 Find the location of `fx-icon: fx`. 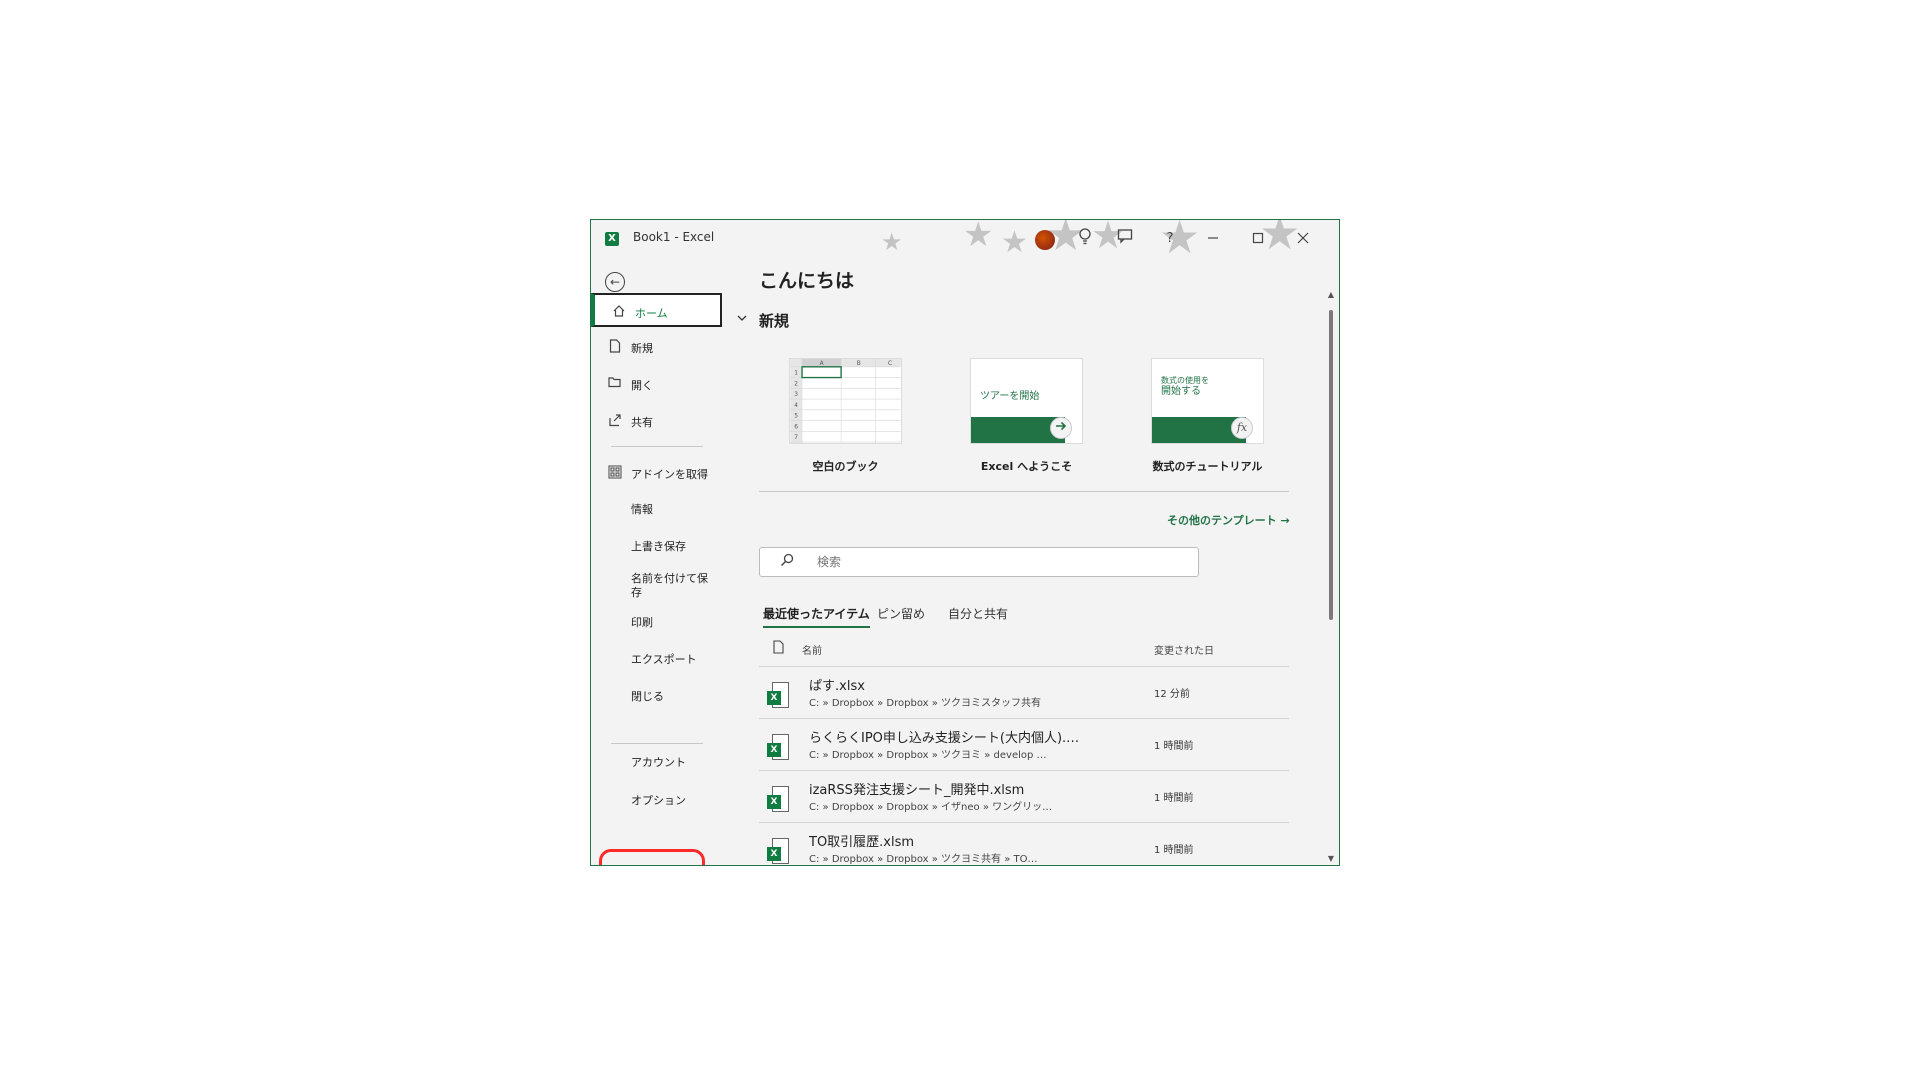

fx-icon: fx is located at coordinates (1242, 428).